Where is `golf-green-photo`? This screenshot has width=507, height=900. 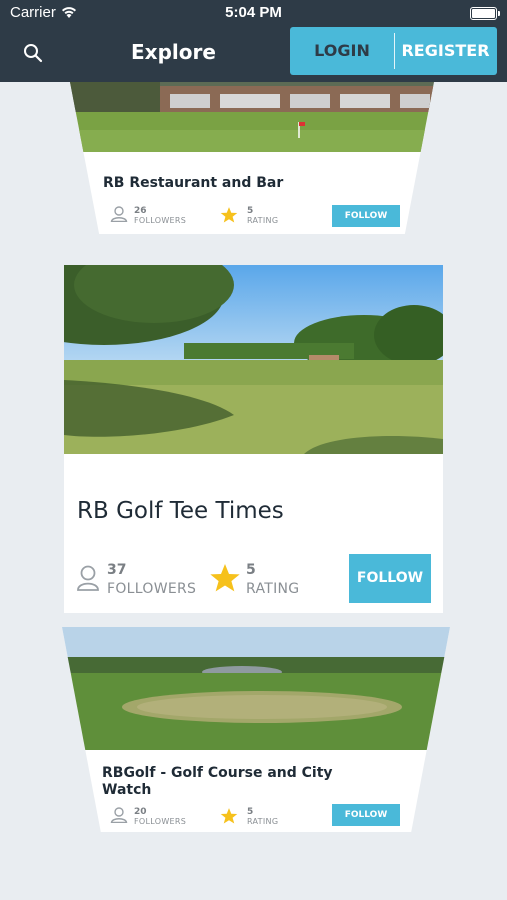
golf-green-photo is located at coordinates (256, 688).